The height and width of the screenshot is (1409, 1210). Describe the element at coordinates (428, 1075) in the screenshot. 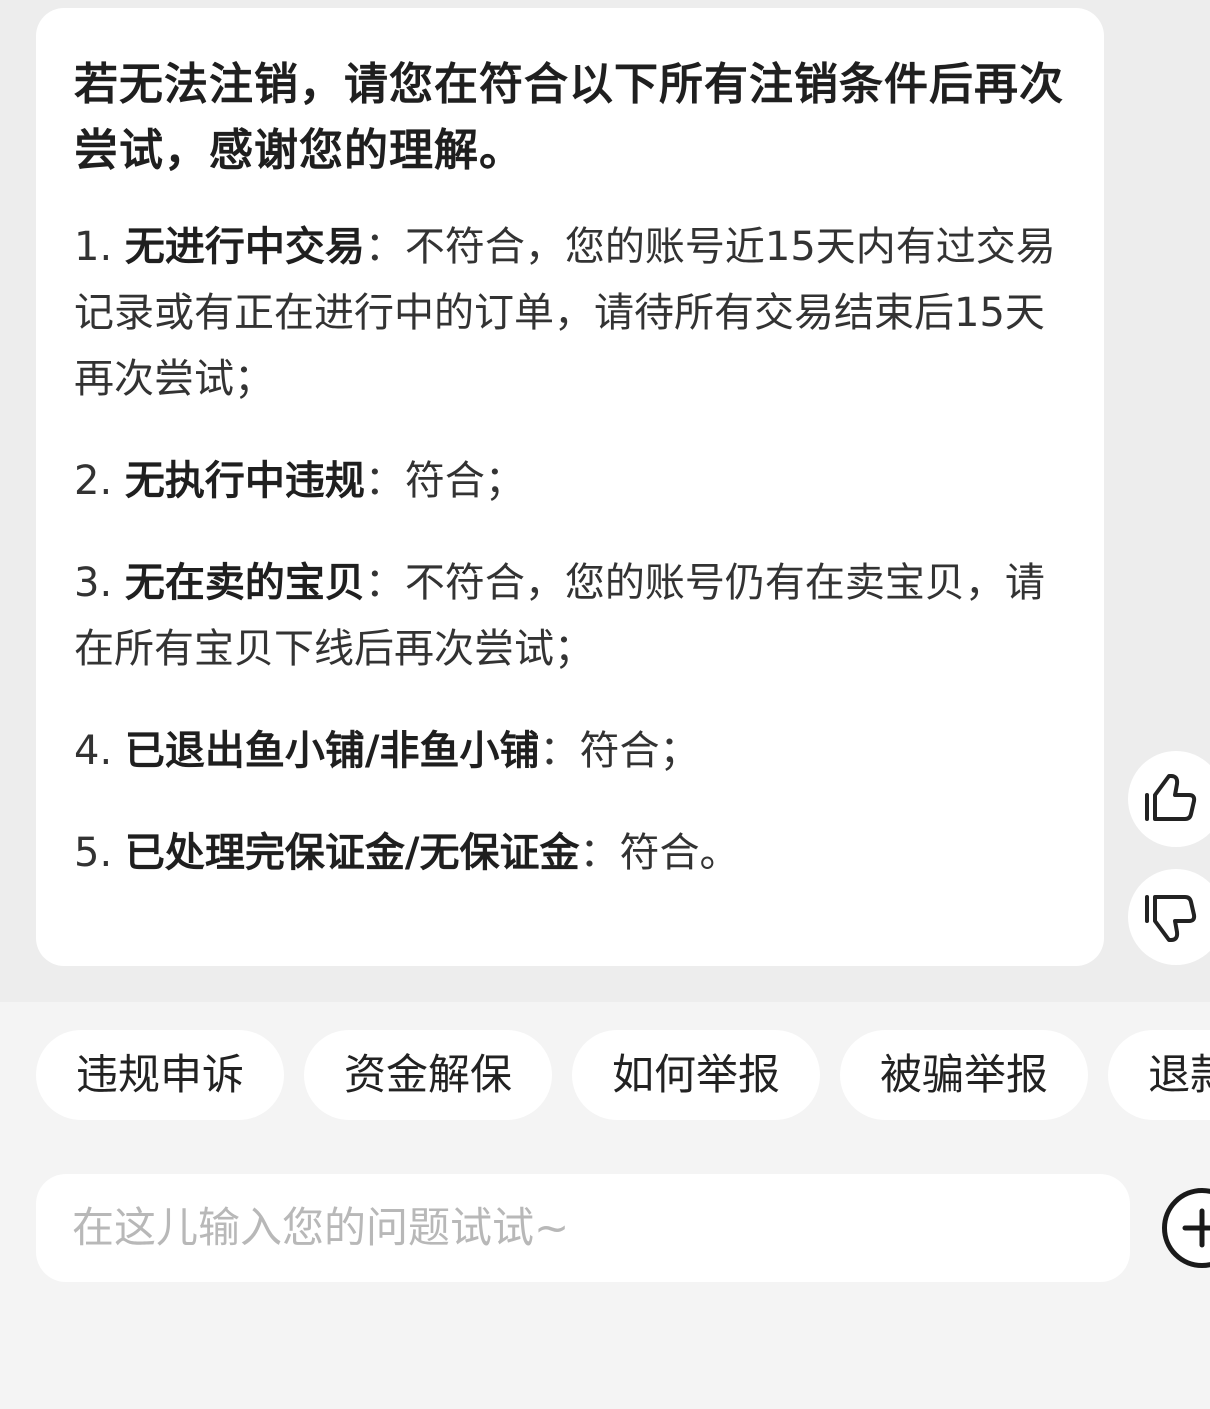

I see `quick-reply-chip: 资金解保` at that location.